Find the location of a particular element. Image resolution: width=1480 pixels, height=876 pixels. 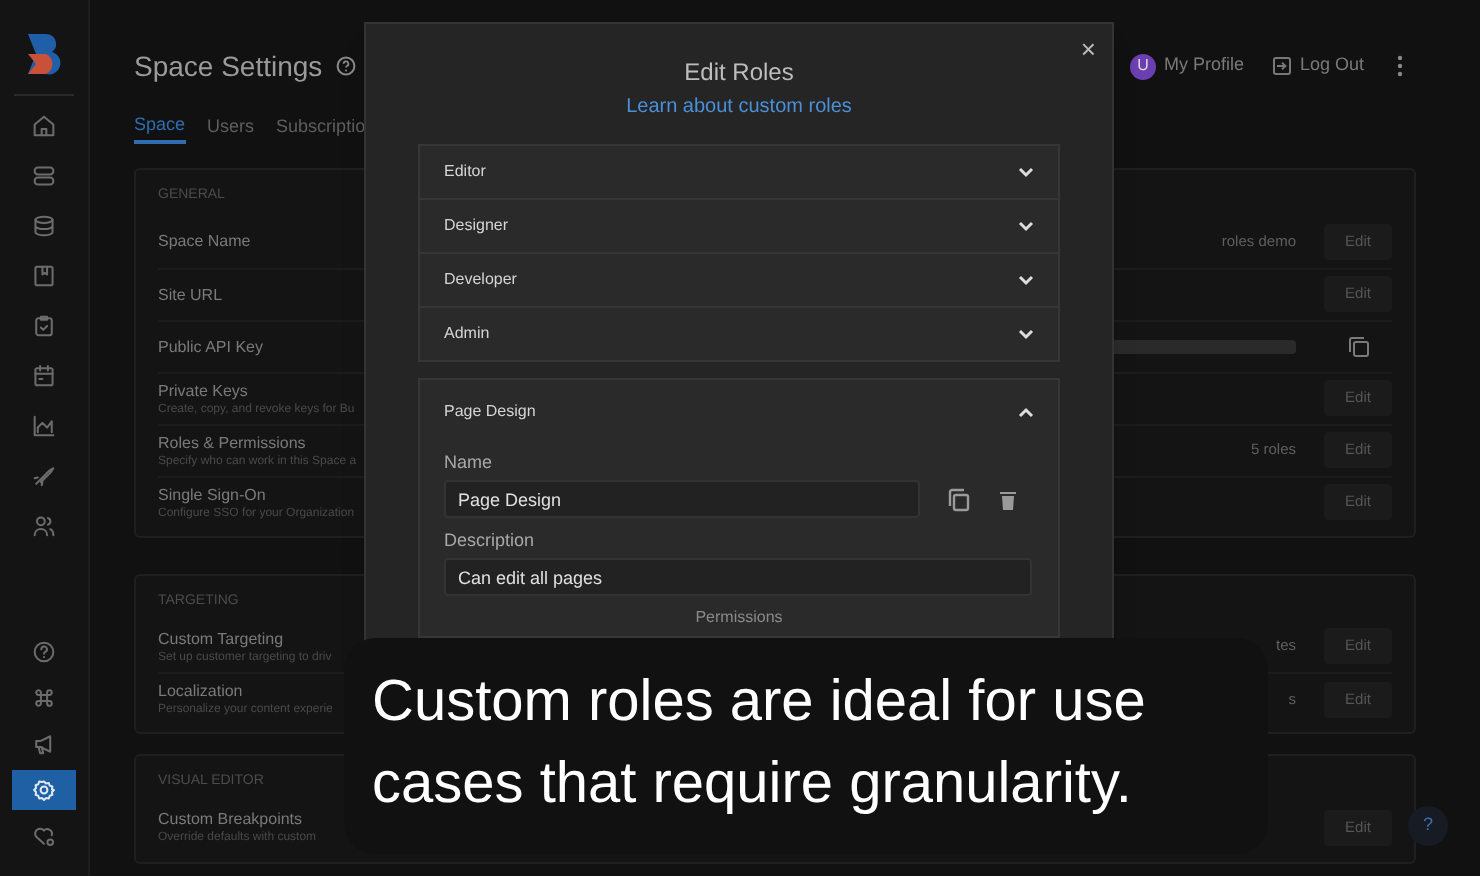

close-button: × is located at coordinates (1088, 49).